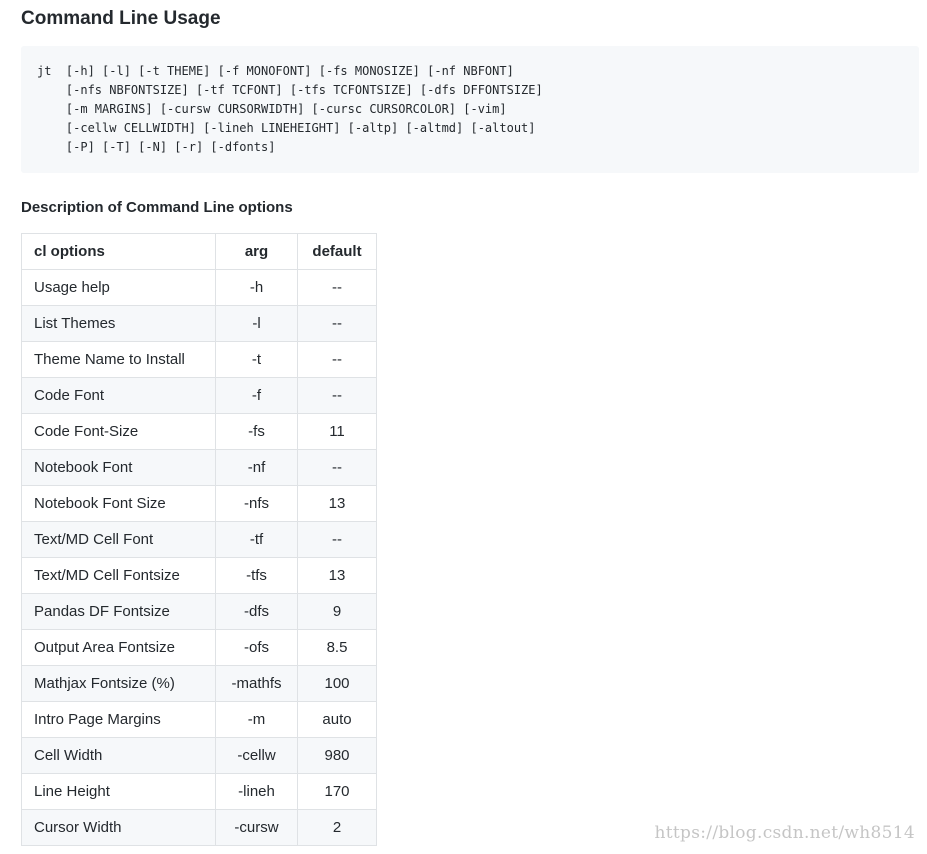  What do you see at coordinates (257, 648) in the screenshot?
I see `option-arg-cell: -ofs` at bounding box center [257, 648].